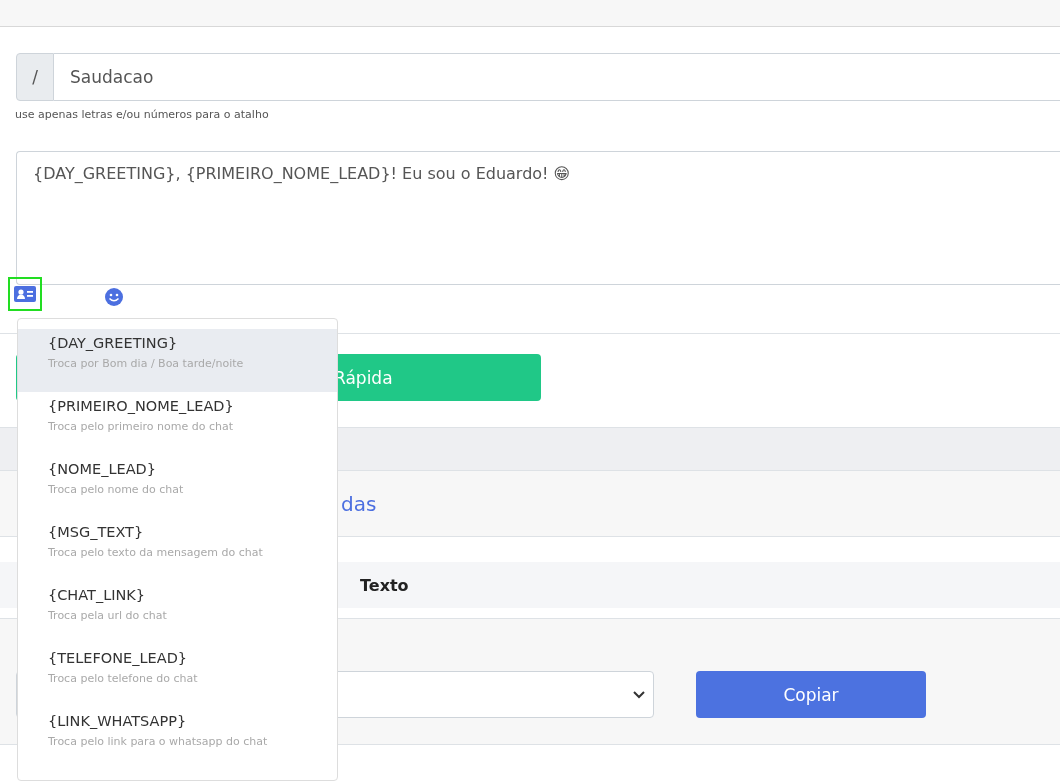 The height and width of the screenshot is (781, 1060). What do you see at coordinates (158, 741) in the screenshot?
I see `variable-description: Troca pelo link para o whatsapp do chat` at bounding box center [158, 741].